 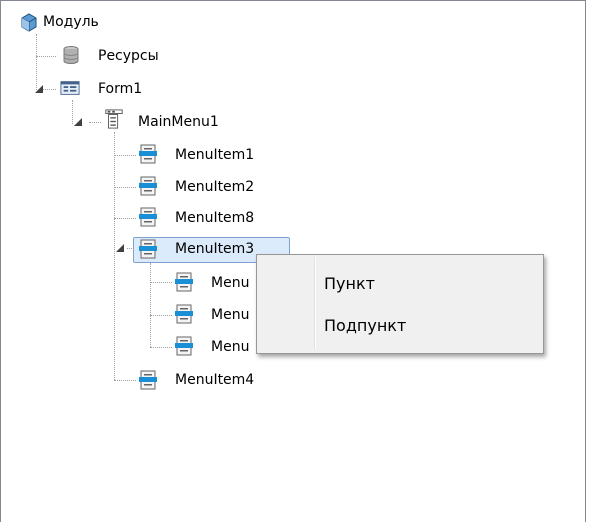 I want to click on form-icon, so click(x=70, y=88).